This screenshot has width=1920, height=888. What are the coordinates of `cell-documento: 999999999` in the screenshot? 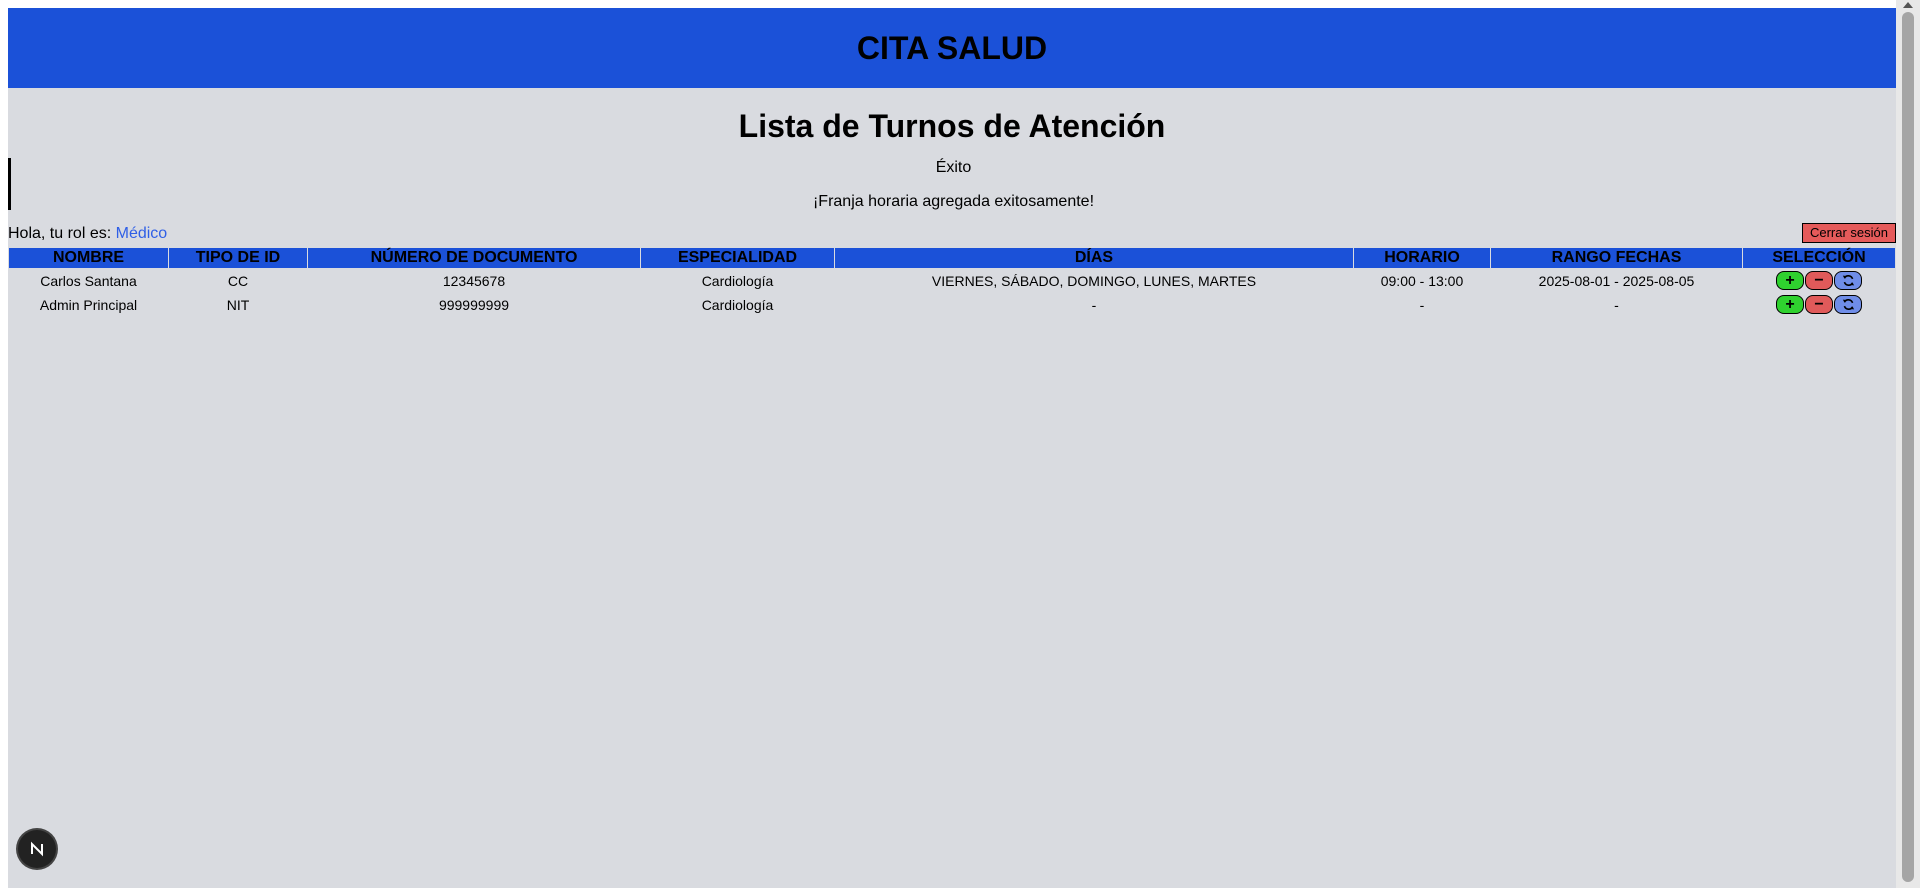 It's located at (474, 304).